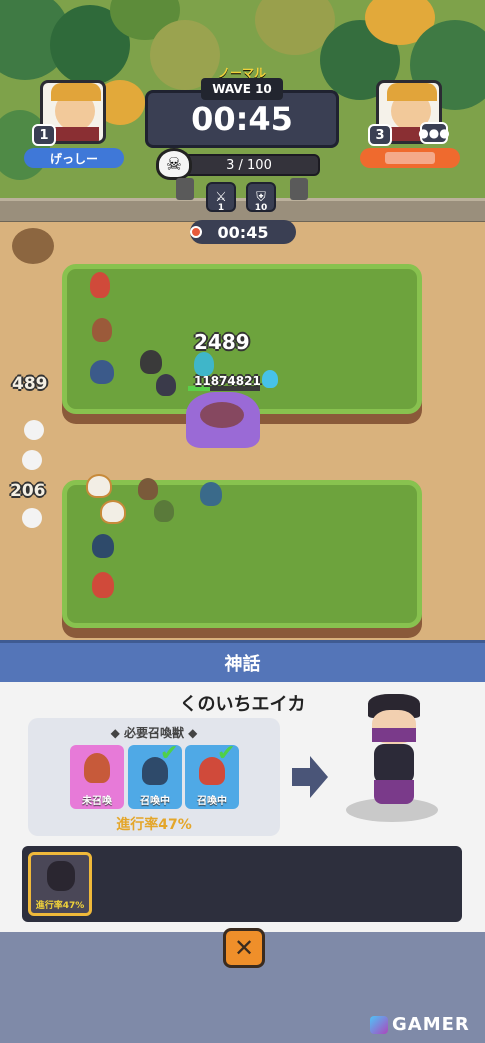 This screenshot has height=1043, width=485. Describe the element at coordinates (196, 232) in the screenshot. I see `clock-icon` at that location.